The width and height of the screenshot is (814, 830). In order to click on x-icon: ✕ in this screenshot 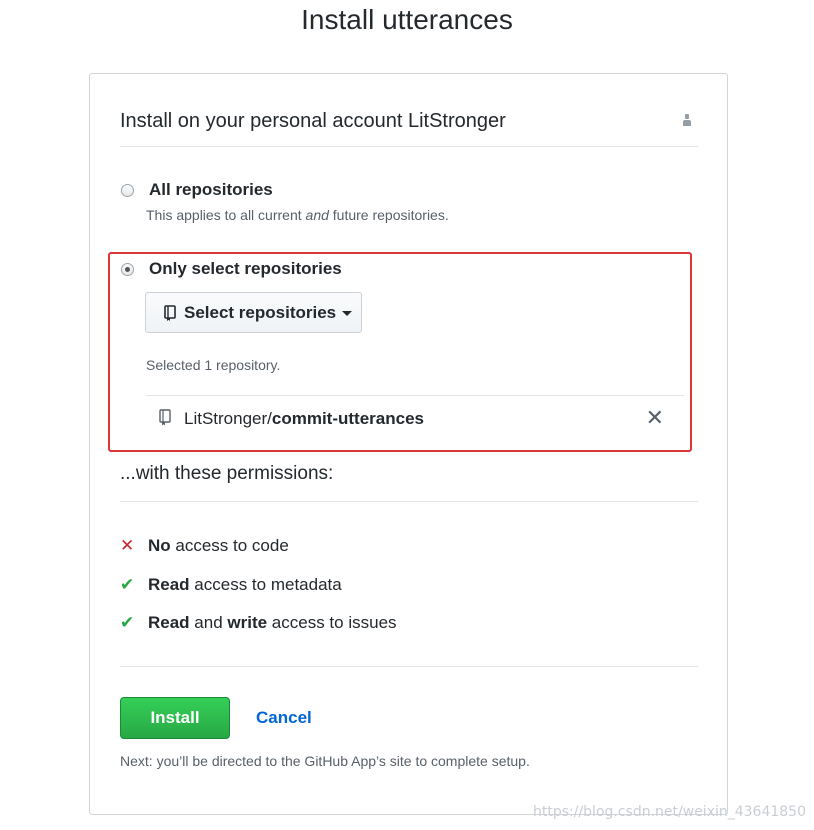, I will do `click(127, 545)`.